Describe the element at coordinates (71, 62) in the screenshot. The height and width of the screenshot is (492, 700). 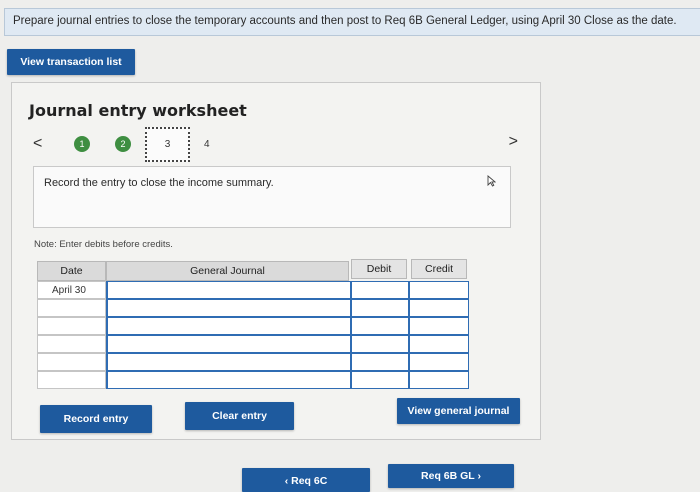
I see `view-transaction-list-button: View transaction list` at that location.